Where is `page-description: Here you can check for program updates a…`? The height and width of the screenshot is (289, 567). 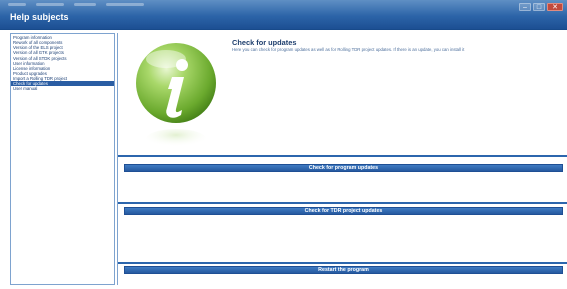
page-description: Here you can check for program updates a… is located at coordinates (348, 49).